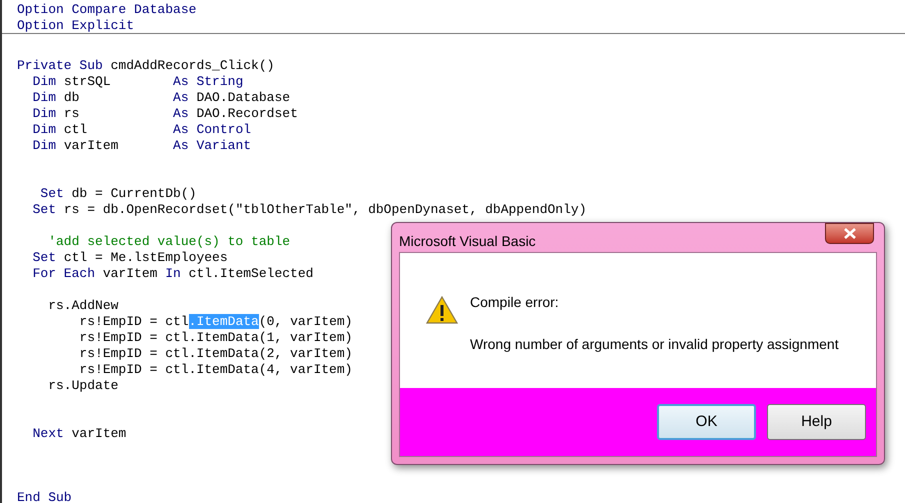  What do you see at coordinates (161, 98) in the screenshot?
I see `code-line: Dim db As DAO.Database` at bounding box center [161, 98].